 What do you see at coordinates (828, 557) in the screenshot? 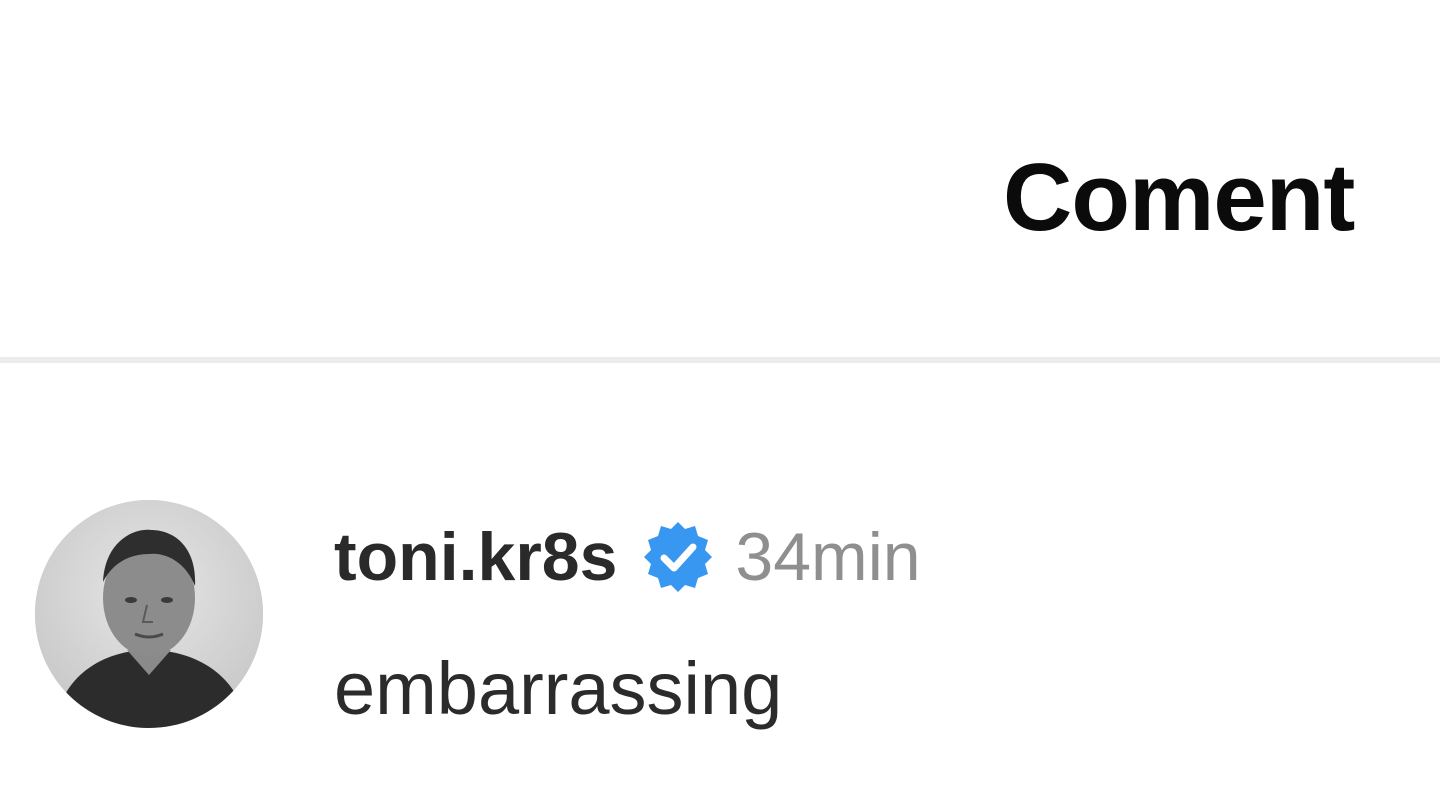
I see `comment-timestamp: 34min` at bounding box center [828, 557].